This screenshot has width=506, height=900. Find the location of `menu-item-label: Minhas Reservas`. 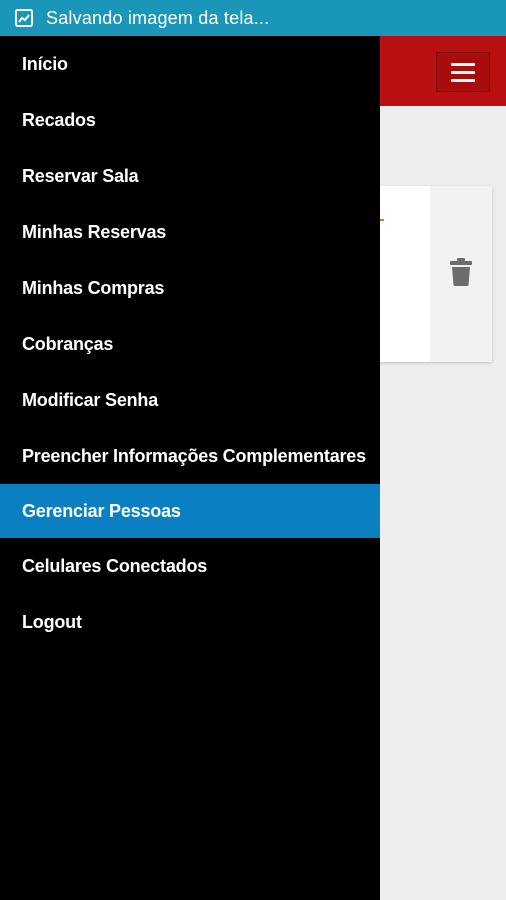

menu-item-label: Minhas Reservas is located at coordinates (94, 231).